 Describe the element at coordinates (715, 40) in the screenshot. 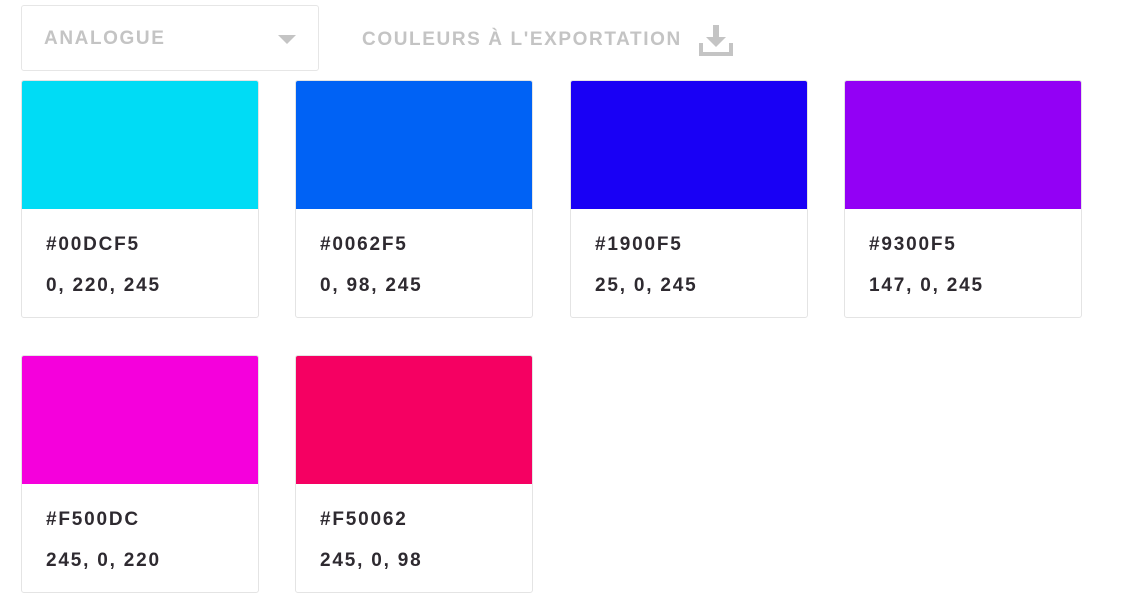

I see `download-icon` at that location.